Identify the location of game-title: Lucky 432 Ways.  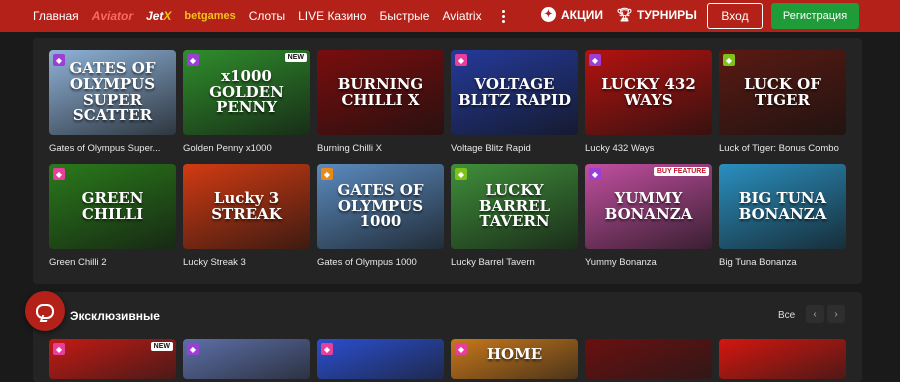
(648, 148).